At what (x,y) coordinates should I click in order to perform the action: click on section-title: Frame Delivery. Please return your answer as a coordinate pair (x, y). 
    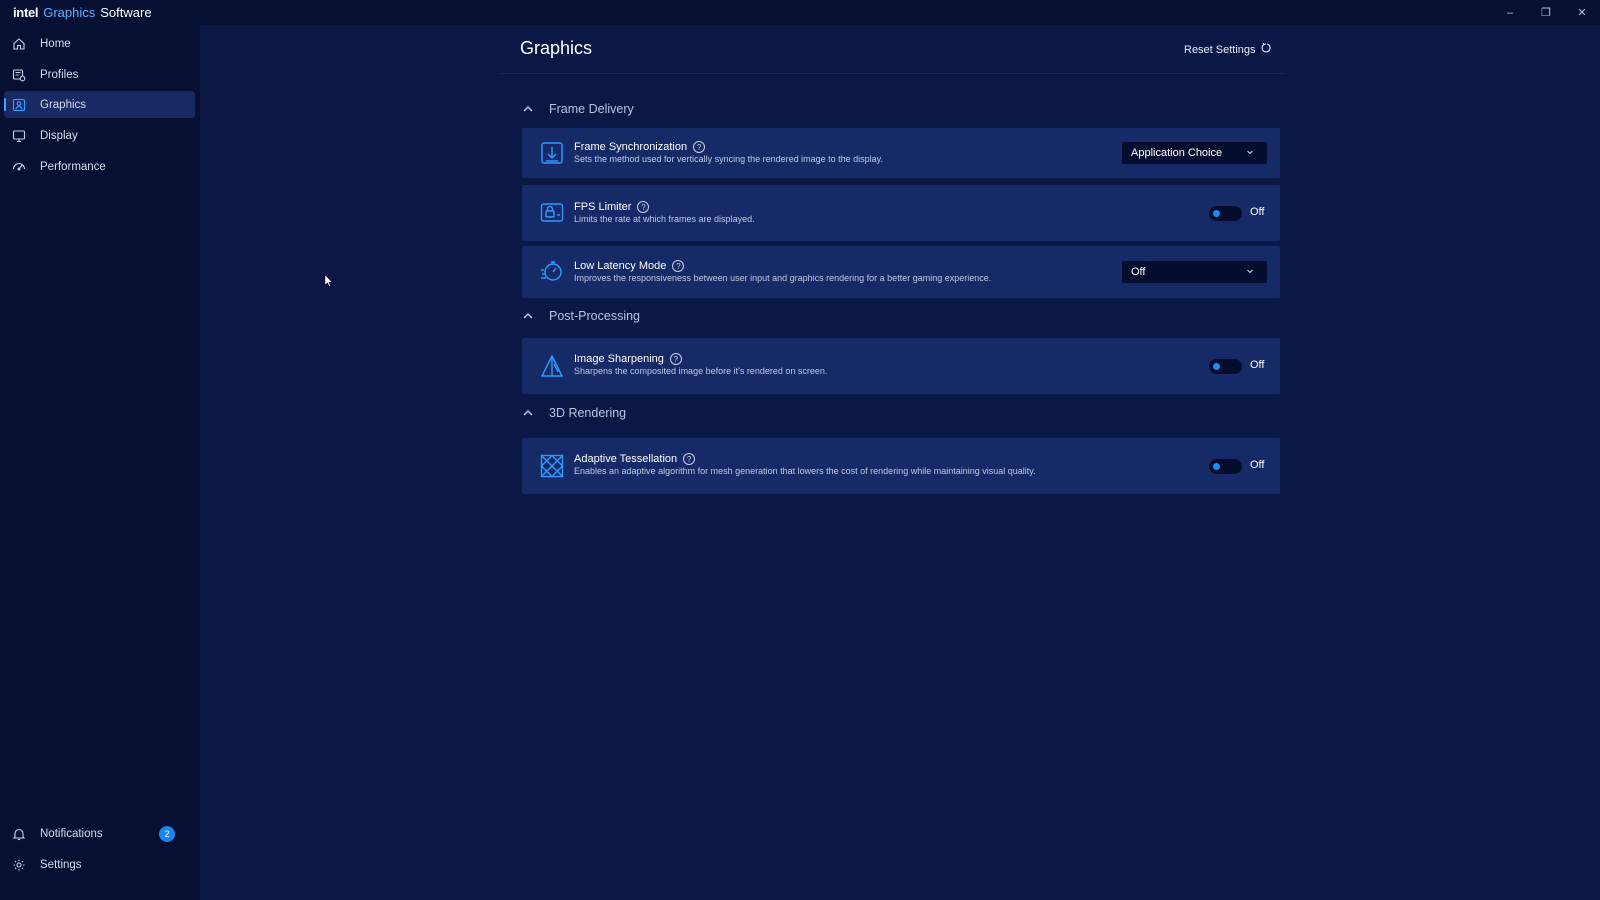
    Looking at the image, I should click on (591, 109).